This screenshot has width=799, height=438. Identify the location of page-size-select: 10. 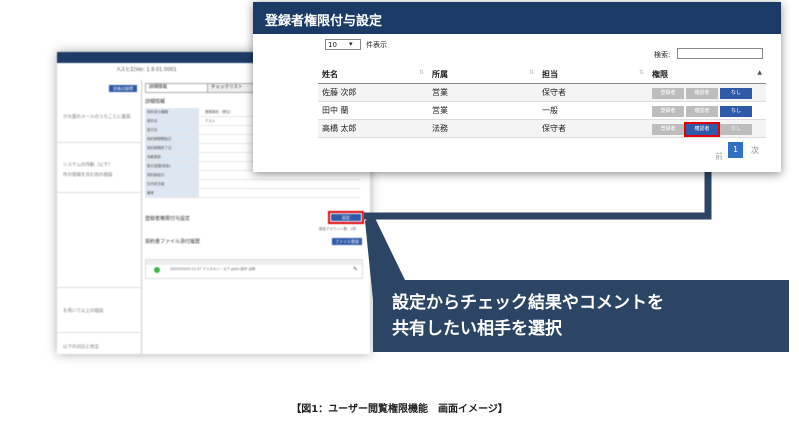
(343, 44).